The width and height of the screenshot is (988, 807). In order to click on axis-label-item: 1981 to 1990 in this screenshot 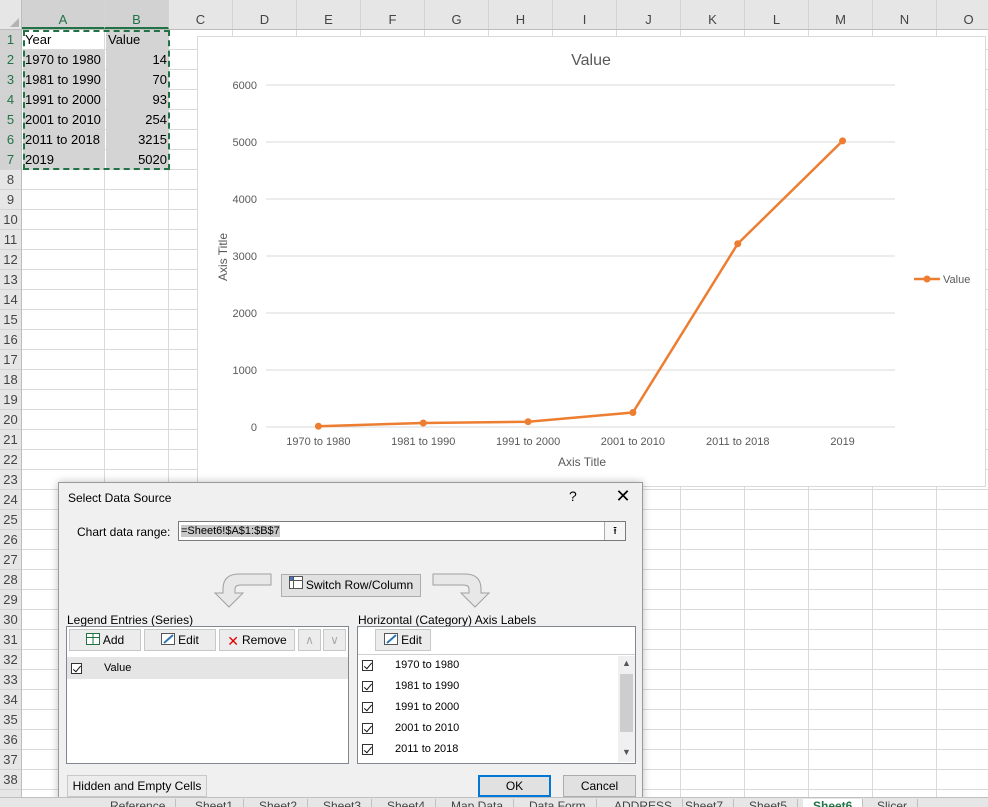, I will do `click(487, 686)`.